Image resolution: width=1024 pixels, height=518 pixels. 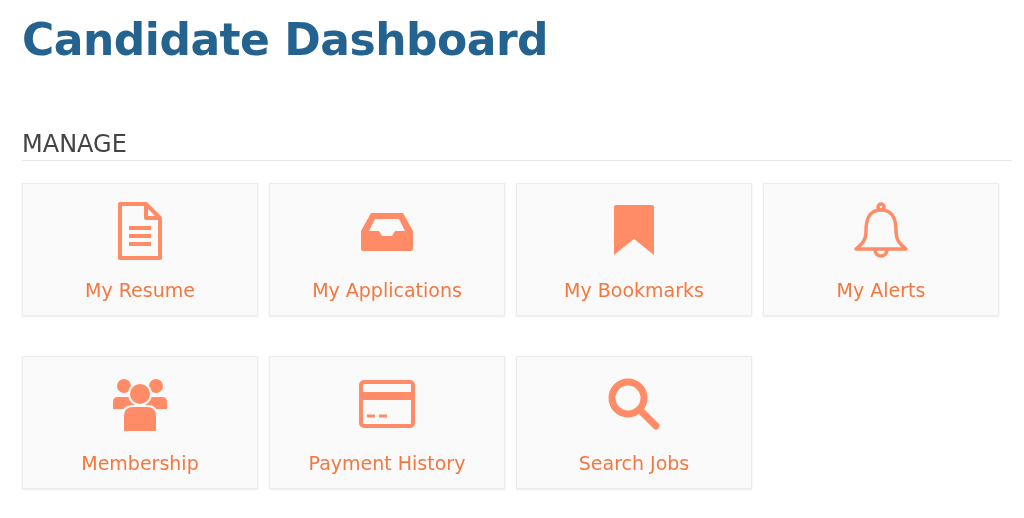 What do you see at coordinates (140, 249) in the screenshot?
I see `dashboard-tile: My Resume` at bounding box center [140, 249].